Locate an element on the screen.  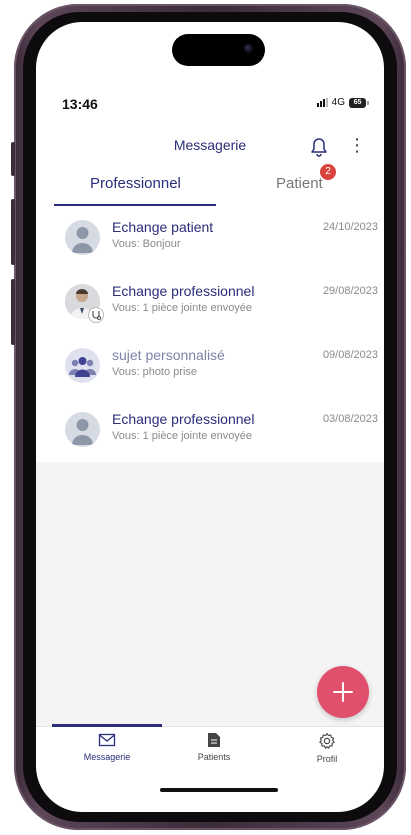
conversation-date: 29/08/2023 is located at coordinates (350, 291).